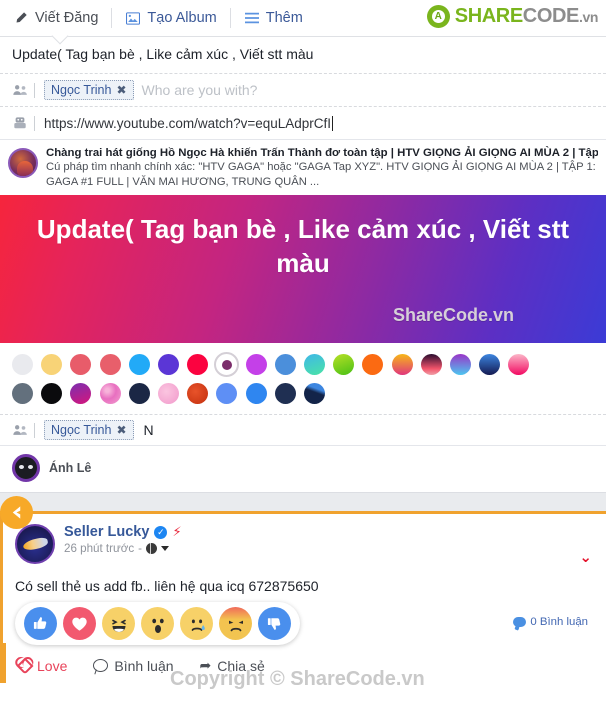  Describe the element at coordinates (585, 557) in the screenshot. I see `post-menu-chevron-down-icon: ⌄` at that location.